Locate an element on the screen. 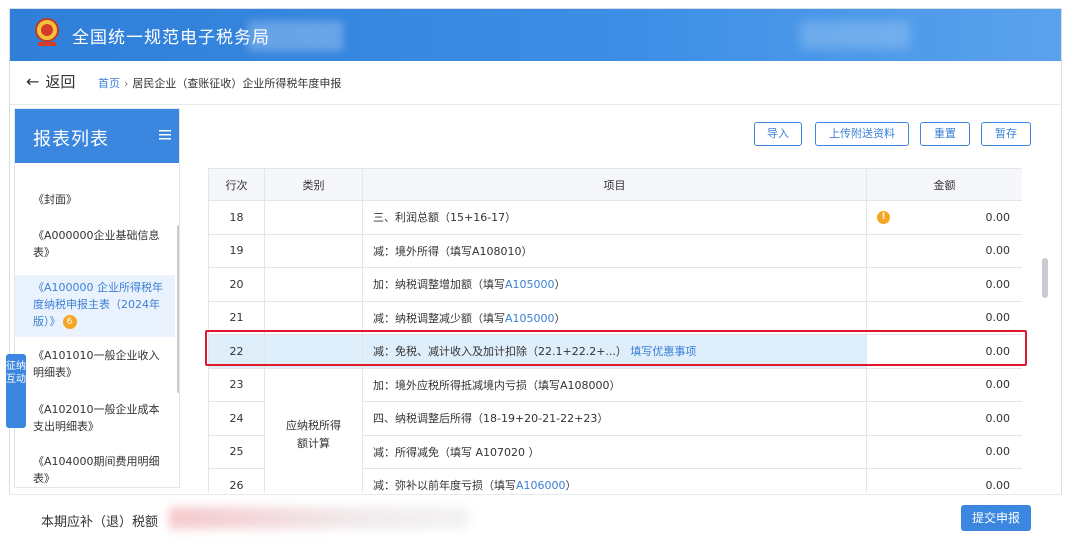  report-item-label: 《A000000企业基础信息表》 is located at coordinates (96, 244).